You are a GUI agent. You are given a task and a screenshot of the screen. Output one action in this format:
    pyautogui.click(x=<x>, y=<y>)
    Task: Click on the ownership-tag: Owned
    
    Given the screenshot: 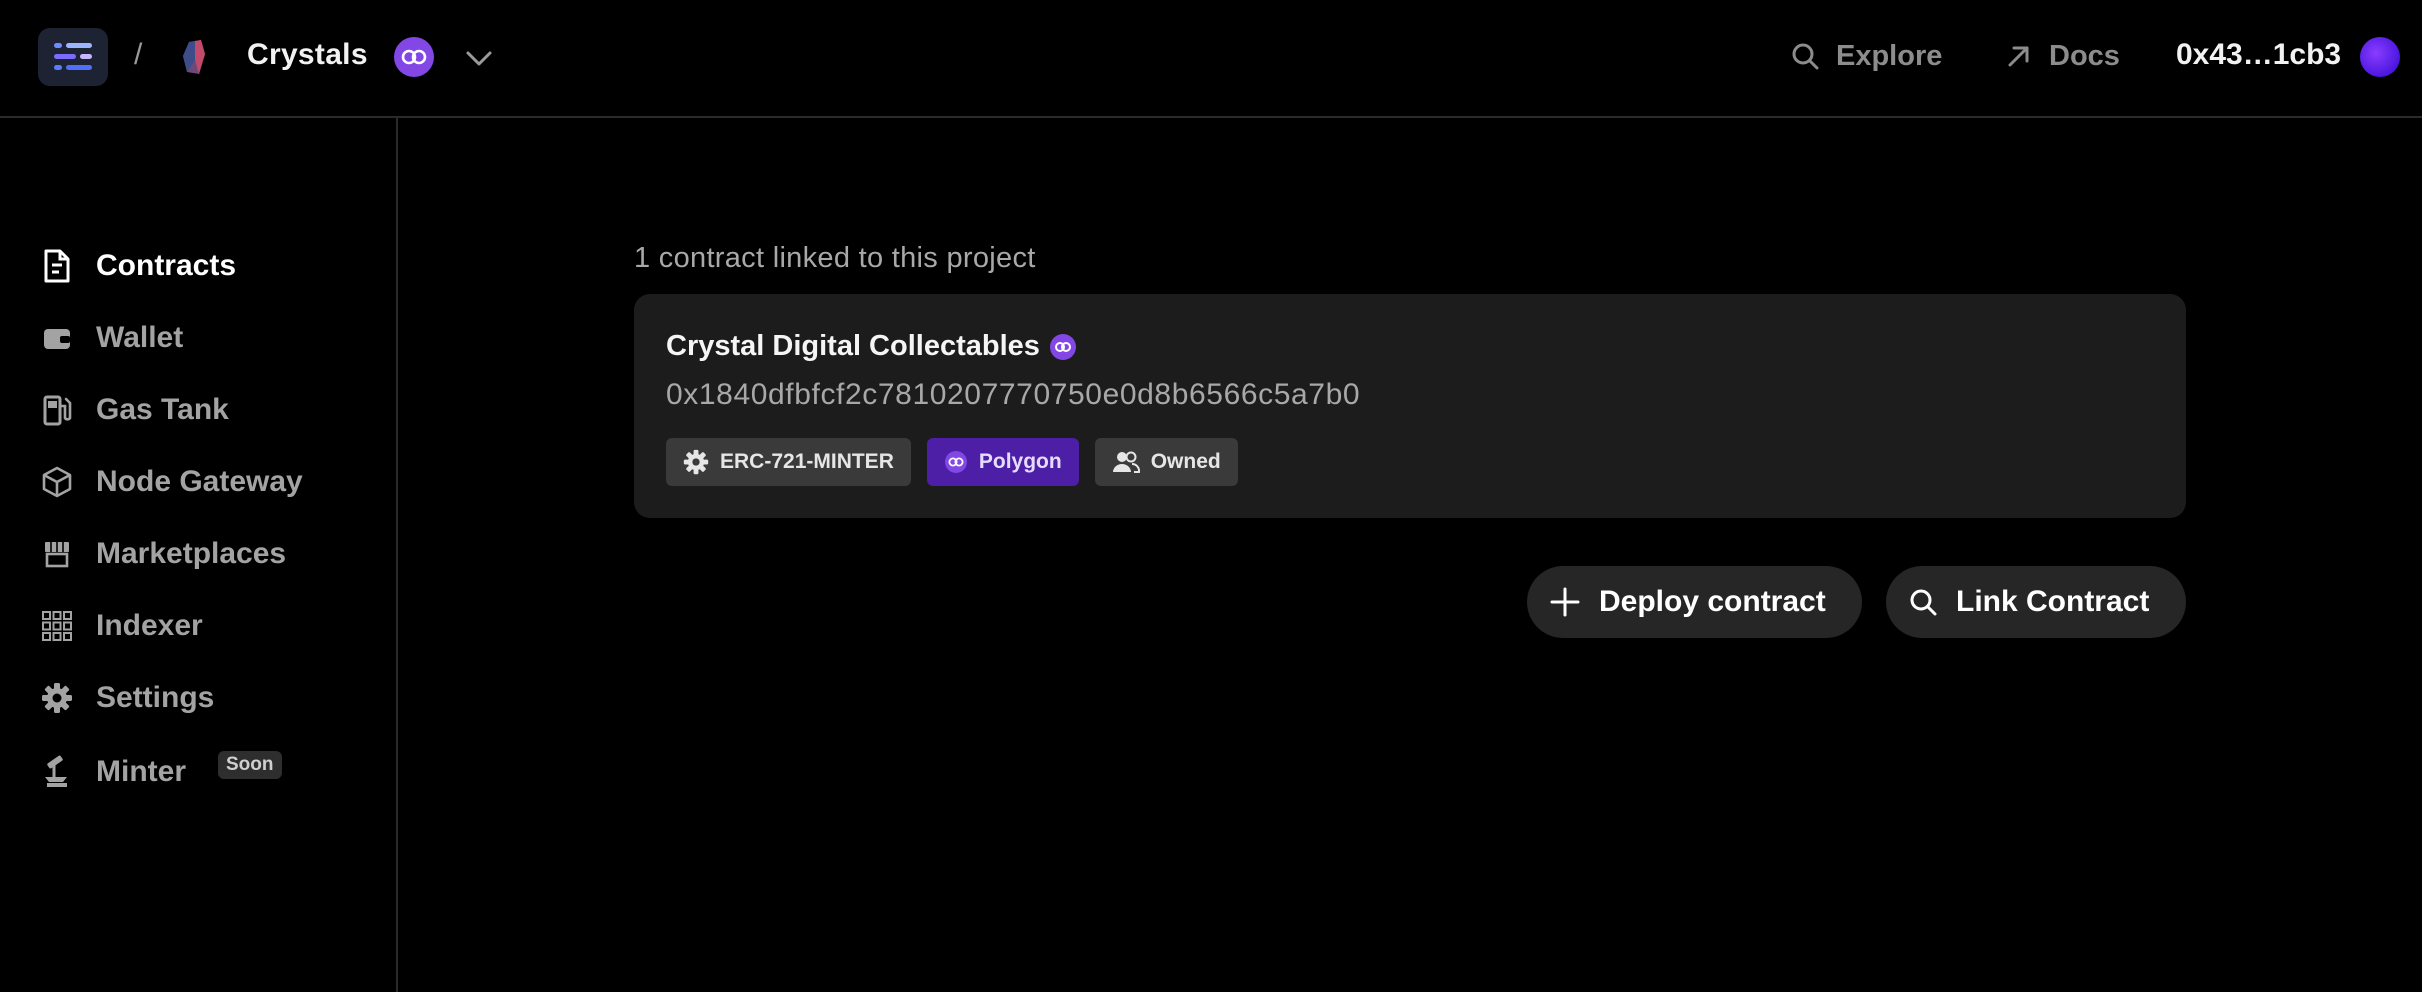 What is the action you would take?
    pyautogui.click(x=1166, y=462)
    